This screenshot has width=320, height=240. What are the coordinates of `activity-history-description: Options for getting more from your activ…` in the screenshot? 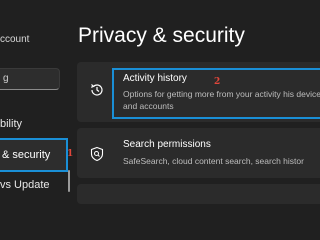 It's located at (221, 100).